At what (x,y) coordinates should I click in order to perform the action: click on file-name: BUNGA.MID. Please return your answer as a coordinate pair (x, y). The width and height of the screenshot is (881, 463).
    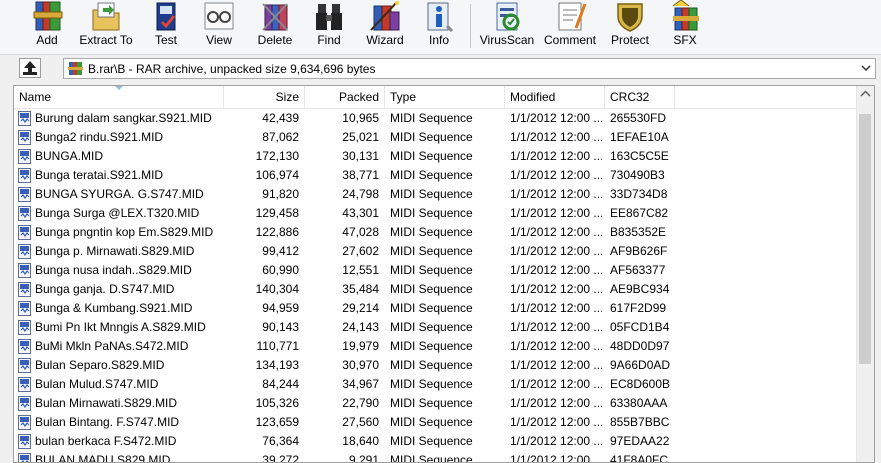
    Looking at the image, I should click on (69, 156).